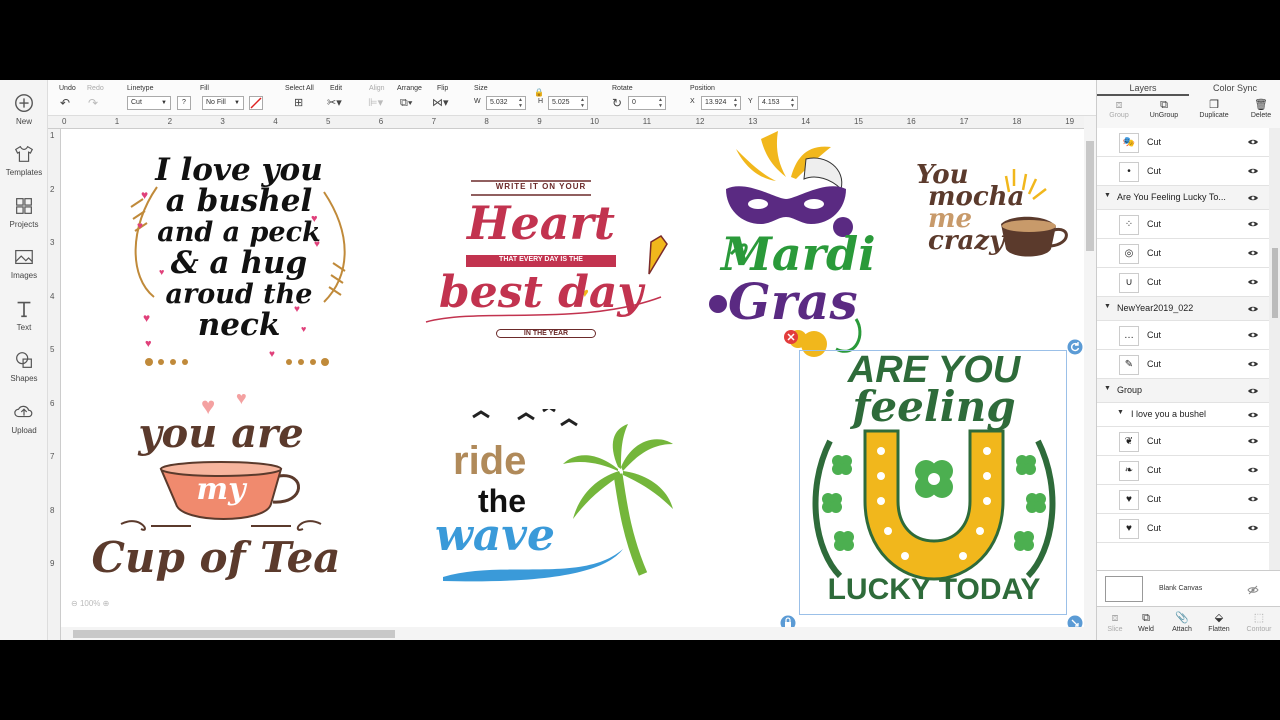 The height and width of the screenshot is (720, 1280). Describe the element at coordinates (256, 103) in the screenshot. I see `fill-color-swatch-icon` at that location.